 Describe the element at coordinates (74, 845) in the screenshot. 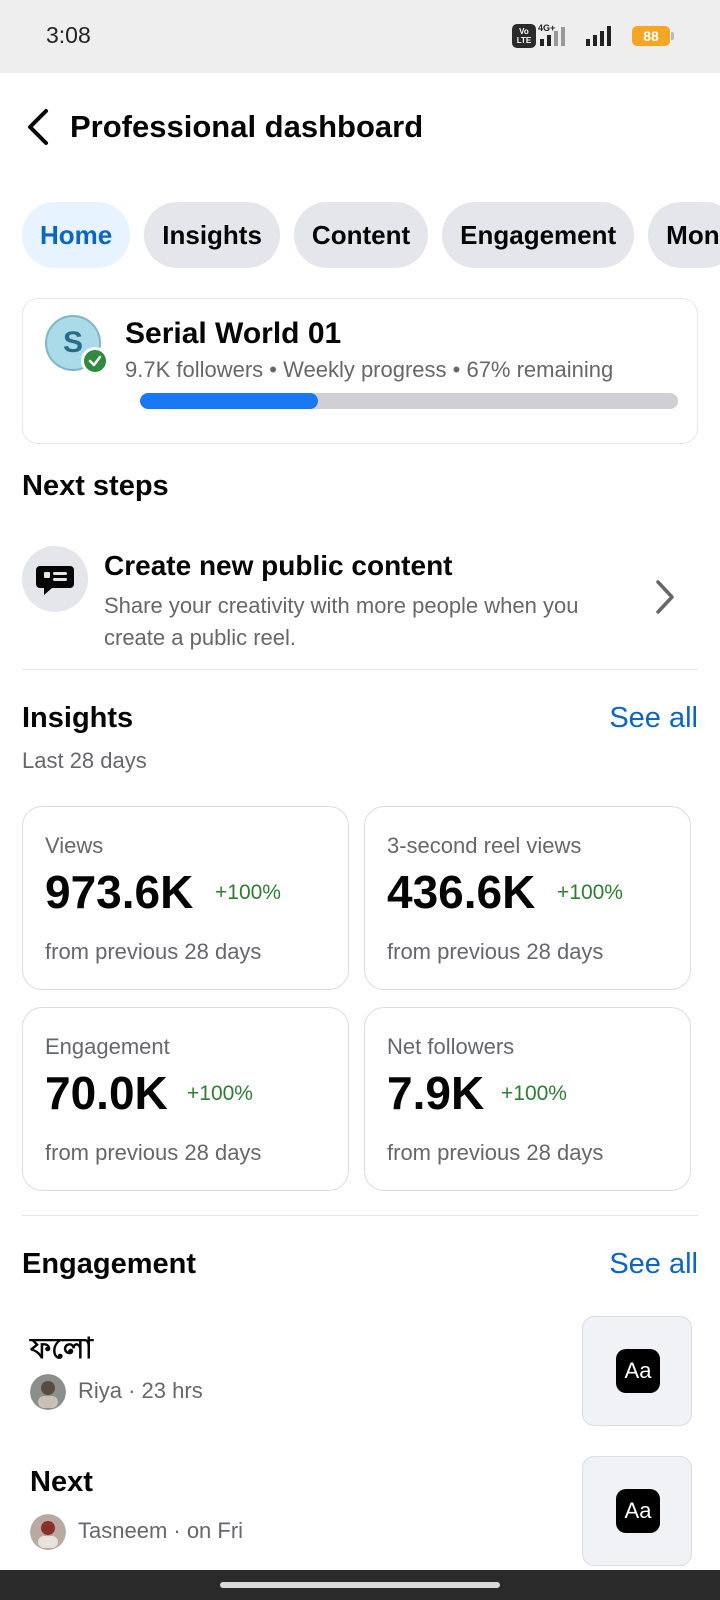

I see `metric-label: Views` at that location.